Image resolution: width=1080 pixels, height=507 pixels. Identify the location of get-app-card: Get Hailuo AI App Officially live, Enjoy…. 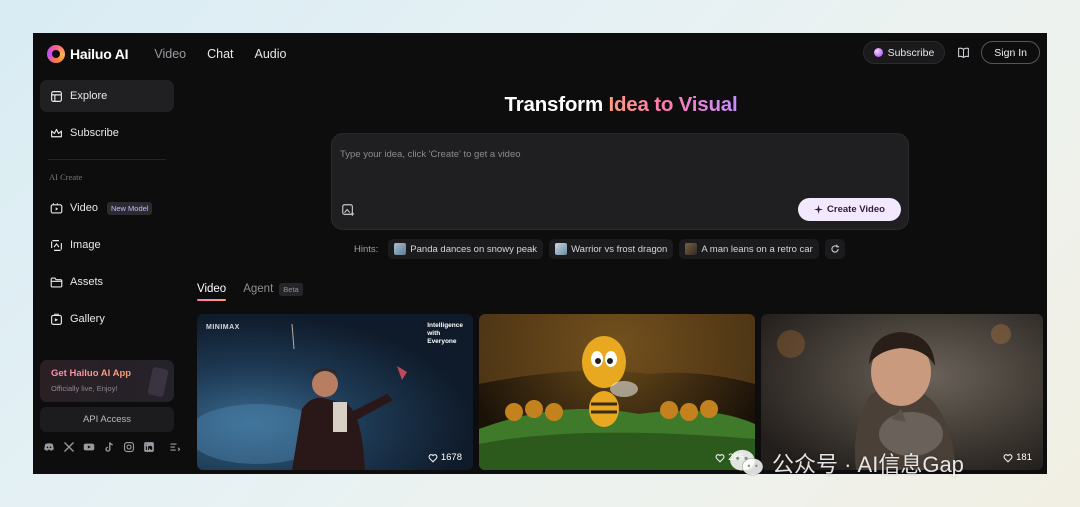
(107, 381).